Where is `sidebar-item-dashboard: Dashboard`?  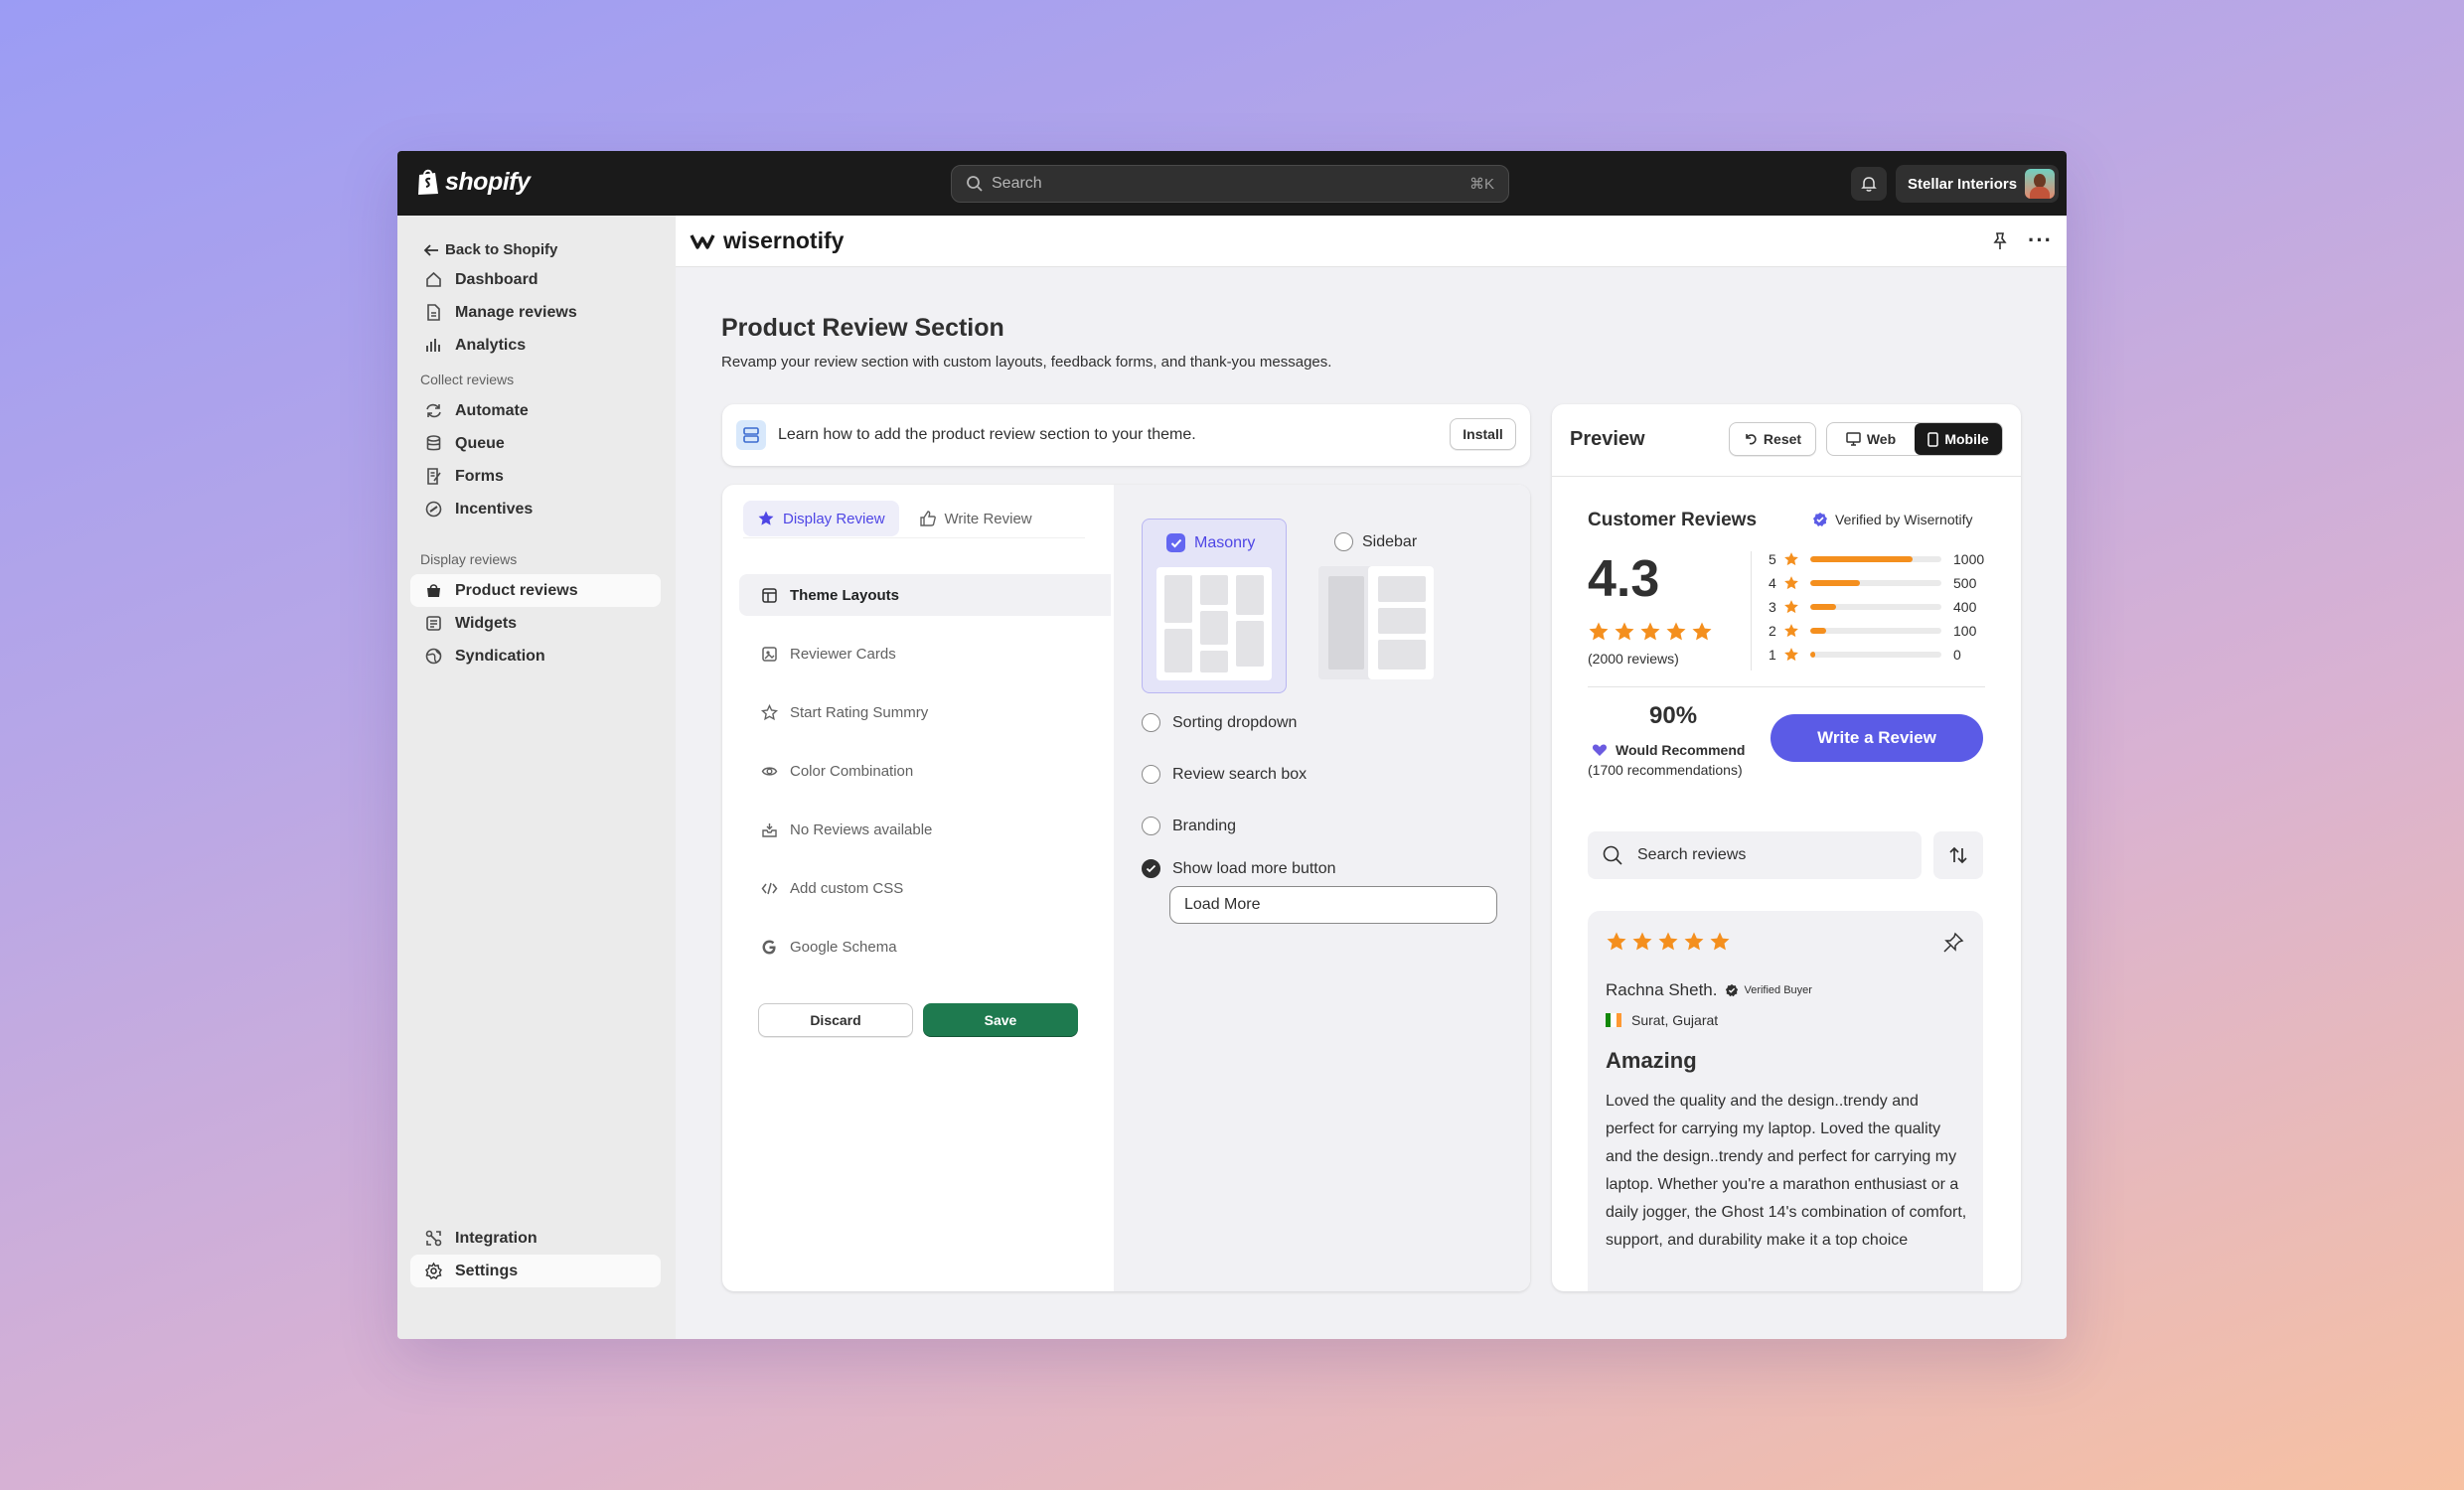 sidebar-item-dashboard: Dashboard is located at coordinates (535, 280).